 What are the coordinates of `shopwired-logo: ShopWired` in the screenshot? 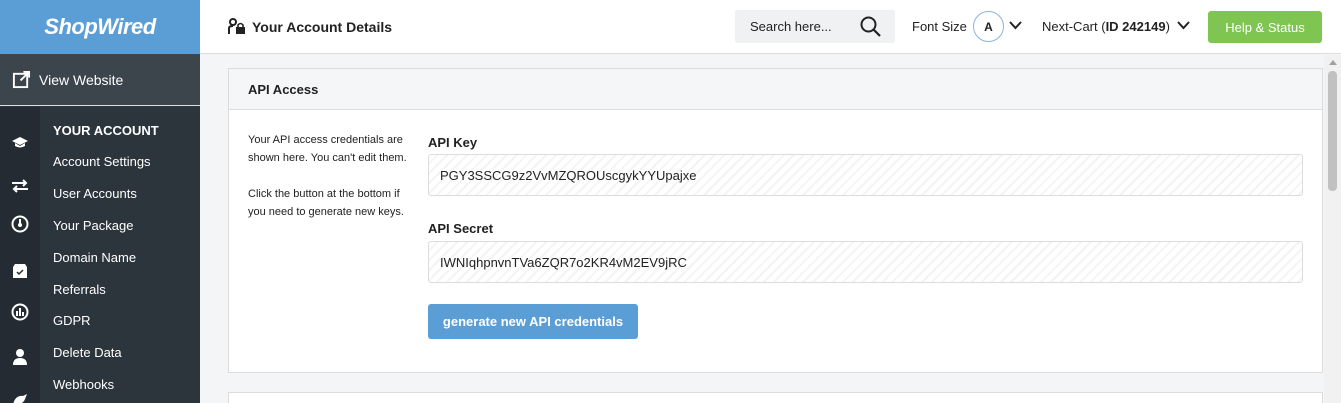 It's located at (100, 27).